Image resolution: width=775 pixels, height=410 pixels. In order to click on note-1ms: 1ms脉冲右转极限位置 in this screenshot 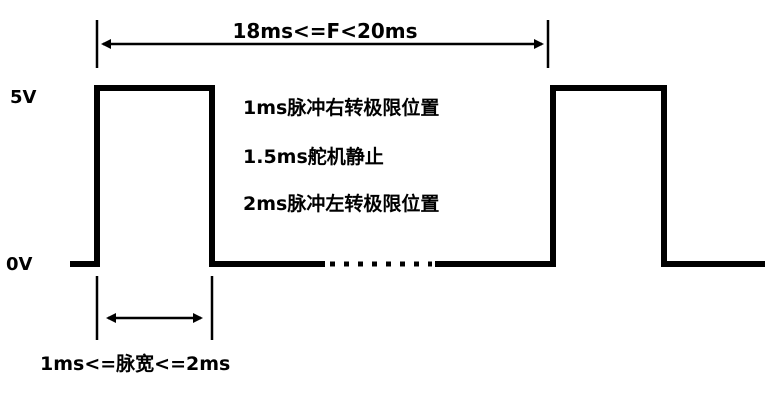, I will do `click(341, 107)`.